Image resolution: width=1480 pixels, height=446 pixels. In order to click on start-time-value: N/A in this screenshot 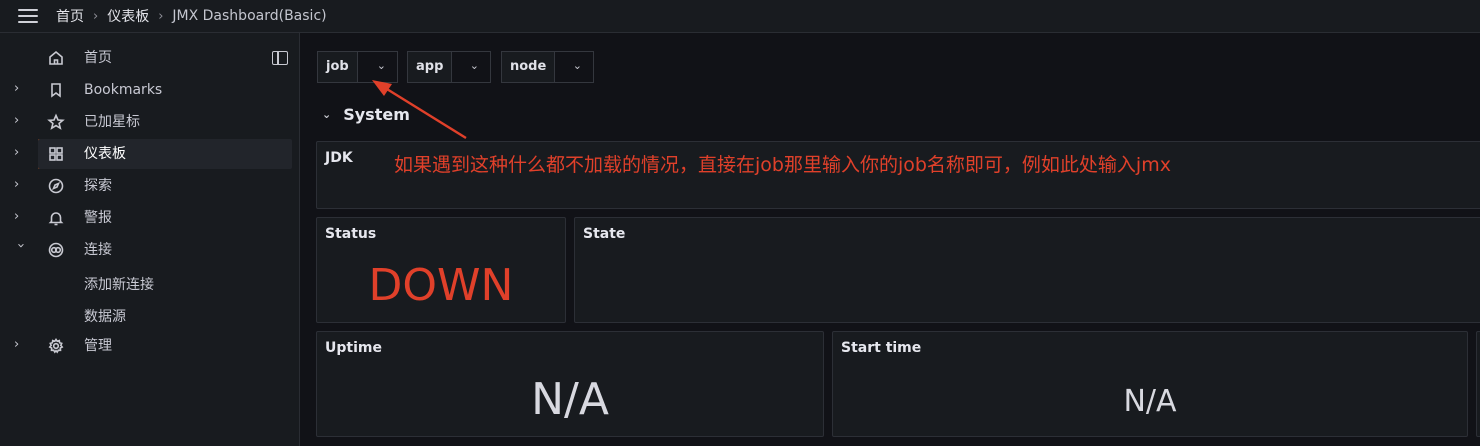, I will do `click(1150, 401)`.